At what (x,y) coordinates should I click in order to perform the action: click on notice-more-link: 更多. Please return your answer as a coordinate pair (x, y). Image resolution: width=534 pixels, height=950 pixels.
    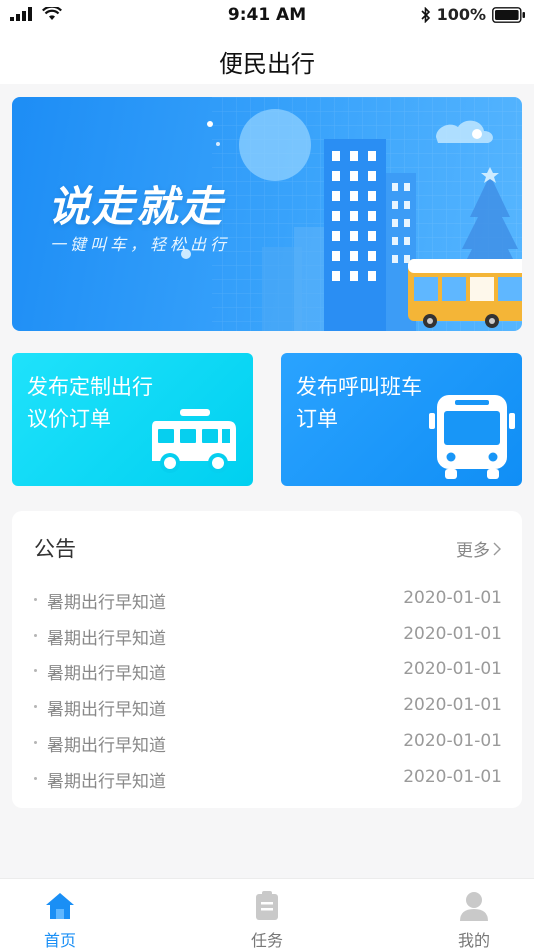
    Looking at the image, I should click on (479, 548).